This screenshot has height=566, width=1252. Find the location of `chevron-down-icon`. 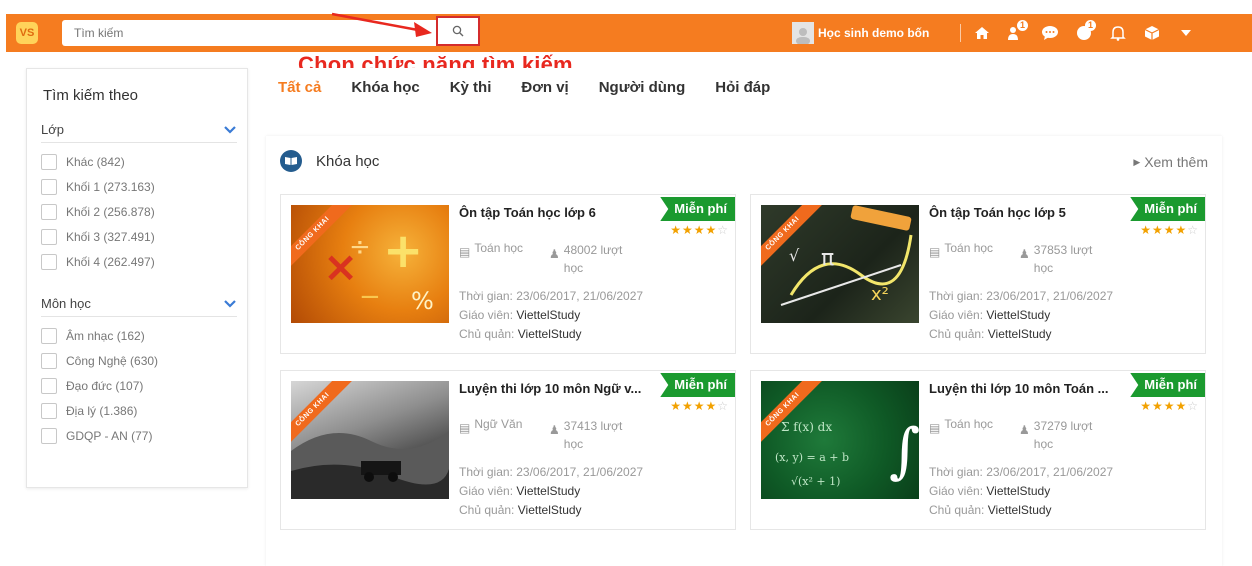

chevron-down-icon is located at coordinates (230, 130).